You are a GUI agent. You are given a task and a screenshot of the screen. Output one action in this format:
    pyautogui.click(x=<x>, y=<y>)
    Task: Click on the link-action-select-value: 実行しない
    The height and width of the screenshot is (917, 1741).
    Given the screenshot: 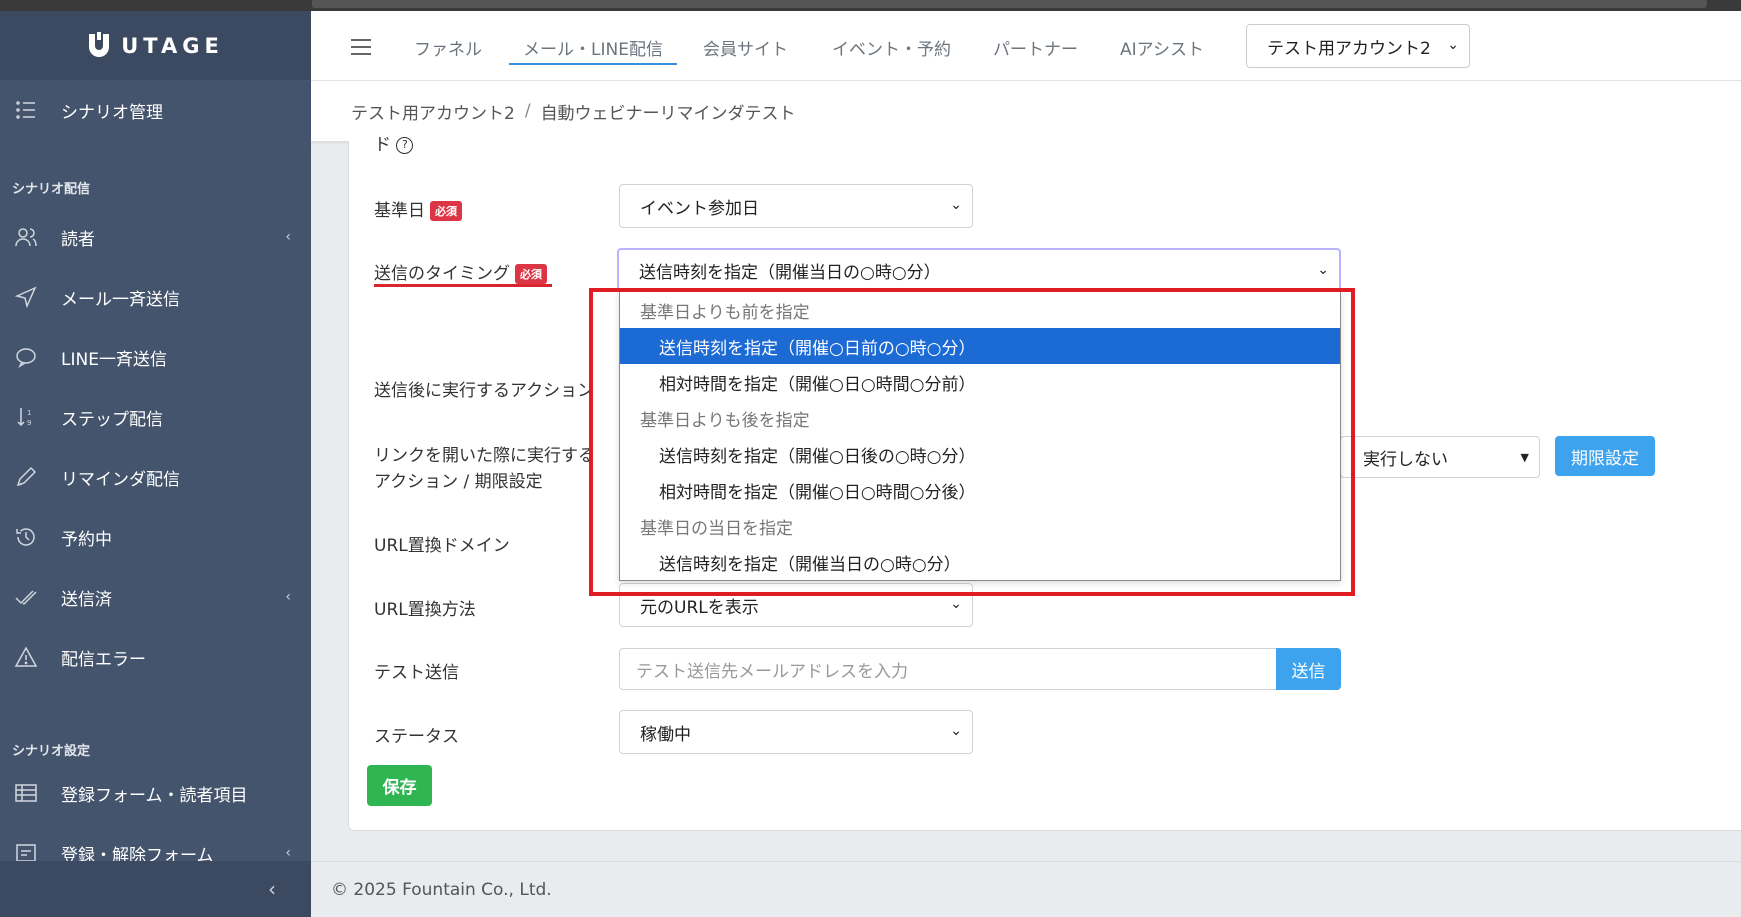 What is the action you would take?
    pyautogui.click(x=1405, y=459)
    